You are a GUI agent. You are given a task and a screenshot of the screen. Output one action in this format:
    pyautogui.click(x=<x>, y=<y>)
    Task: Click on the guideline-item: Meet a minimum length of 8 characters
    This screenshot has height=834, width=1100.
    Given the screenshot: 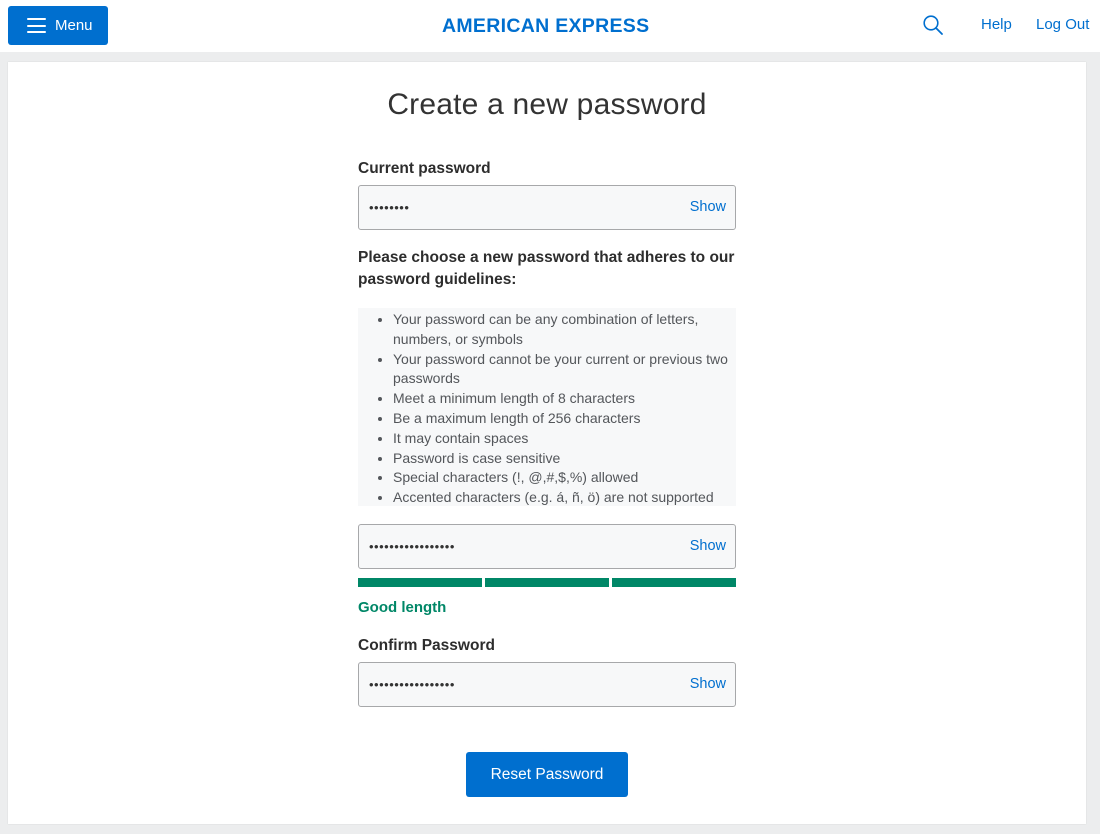 What is the action you would take?
    pyautogui.click(x=564, y=399)
    